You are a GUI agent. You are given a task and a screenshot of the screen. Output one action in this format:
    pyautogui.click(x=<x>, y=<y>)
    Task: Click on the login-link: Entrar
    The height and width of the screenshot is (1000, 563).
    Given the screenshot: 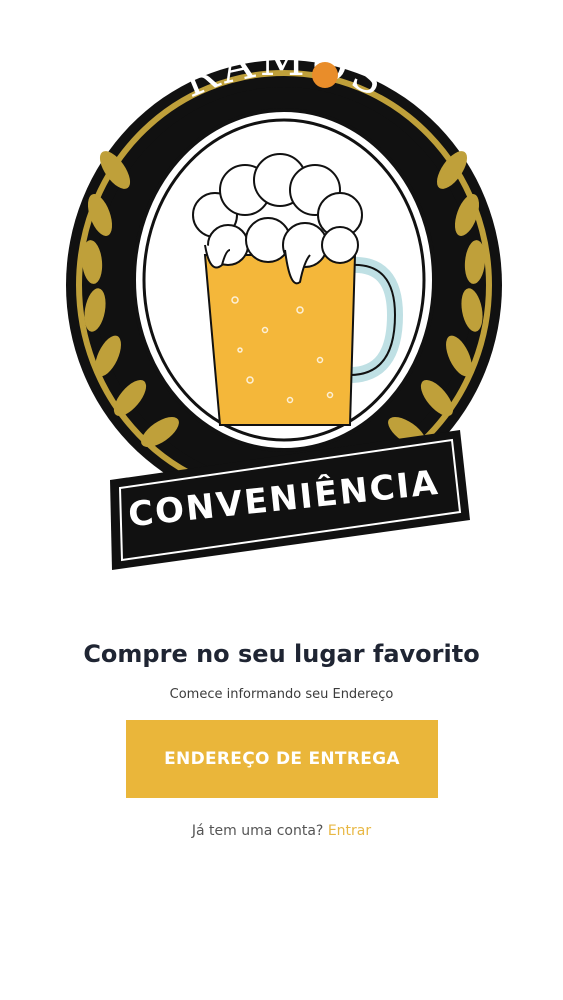 What is the action you would take?
    pyautogui.click(x=349, y=831)
    